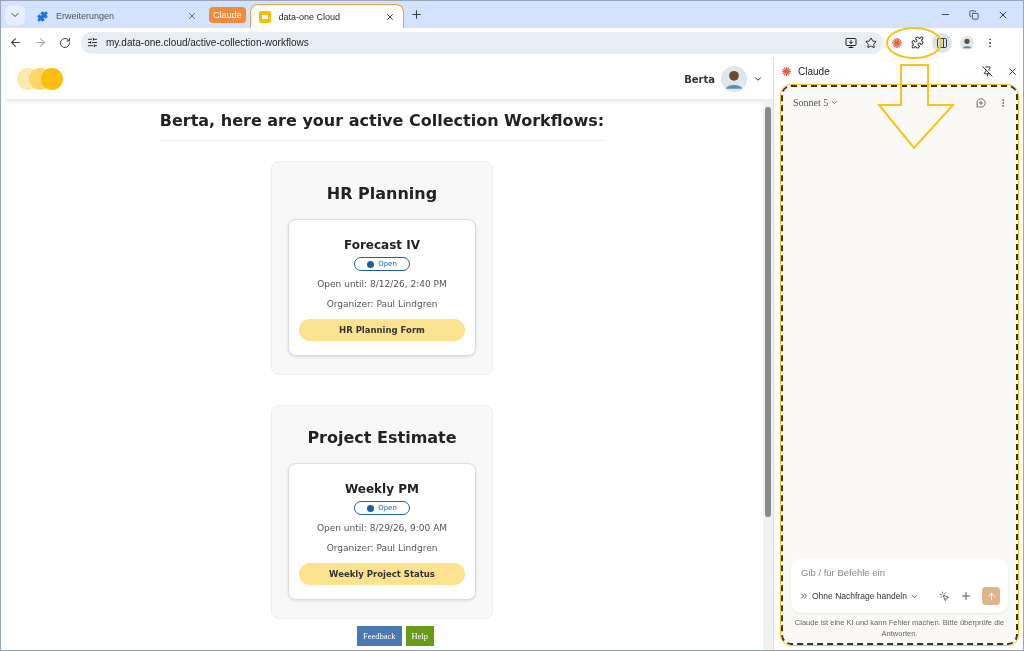 This screenshot has height=651, width=1024. Describe the element at coordinates (851, 42) in the screenshot. I see `install-icon` at that location.